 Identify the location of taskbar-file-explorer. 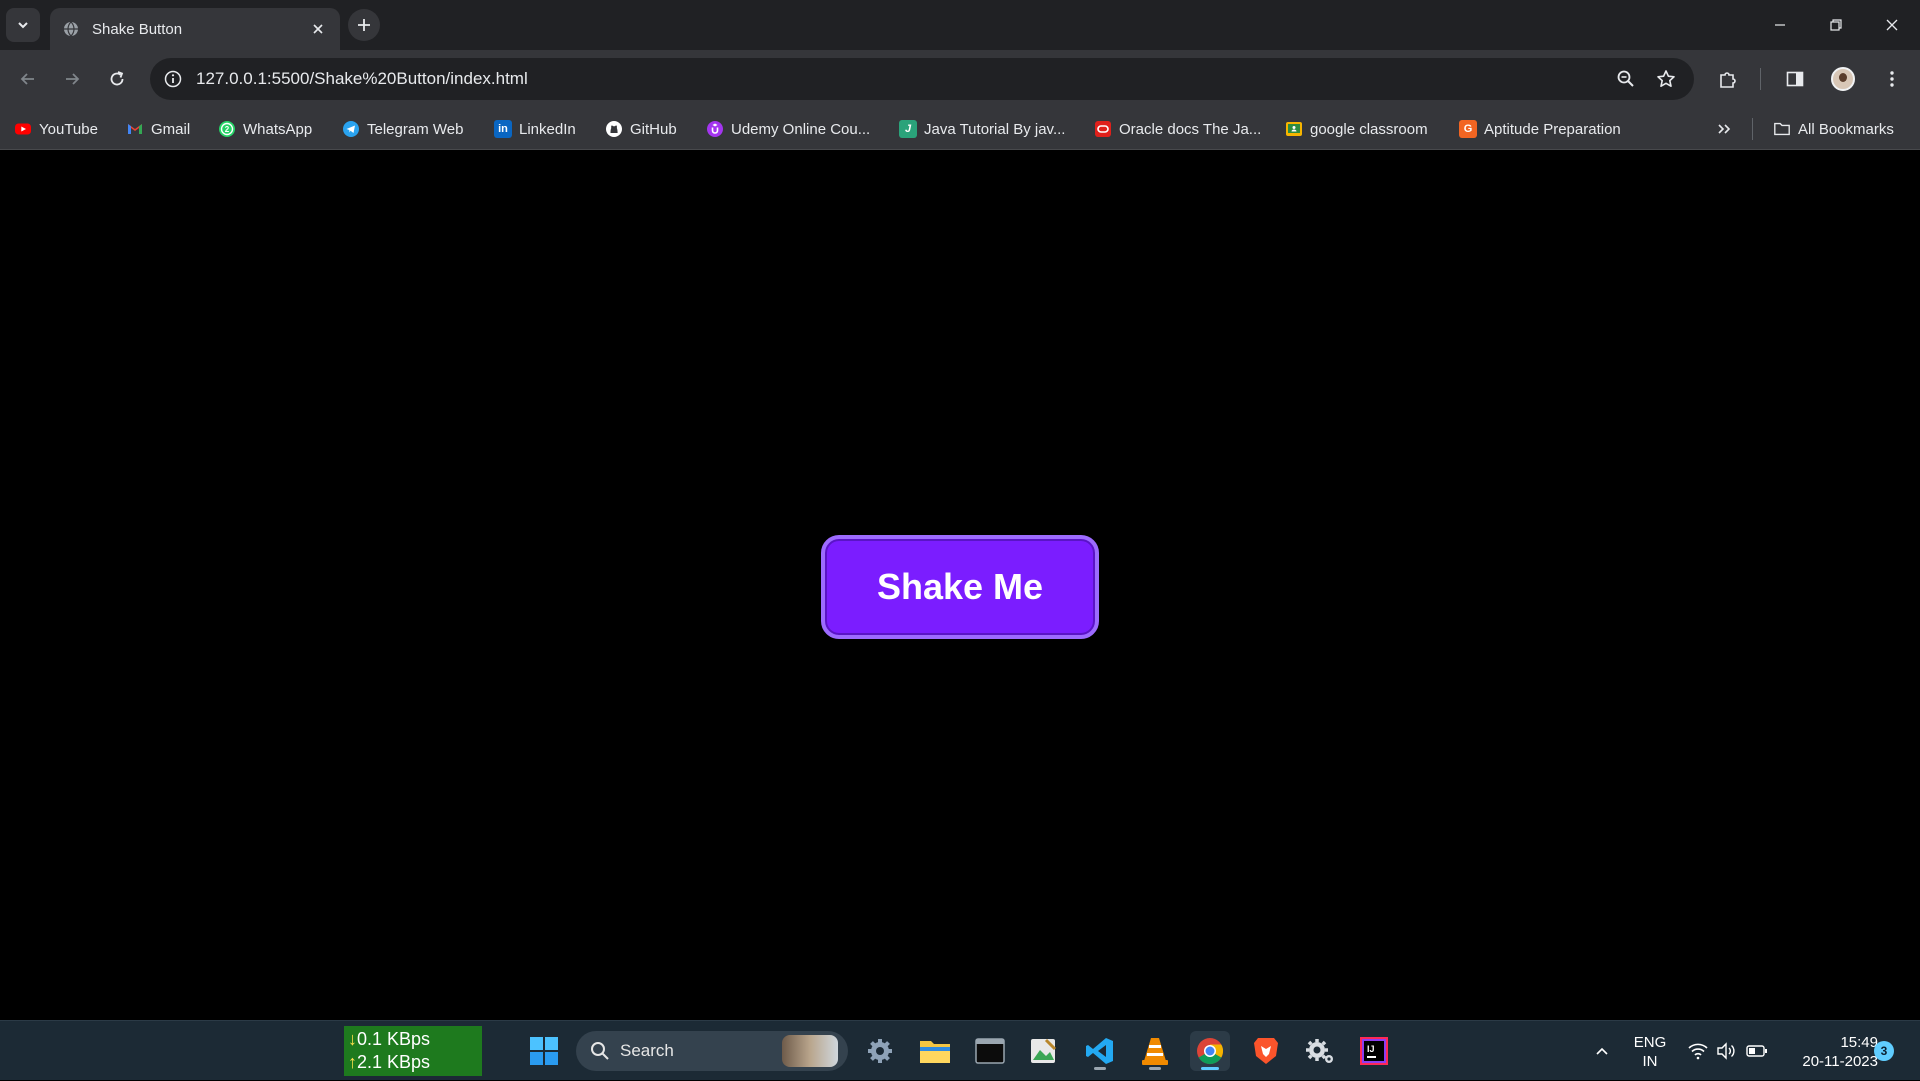
(935, 1051).